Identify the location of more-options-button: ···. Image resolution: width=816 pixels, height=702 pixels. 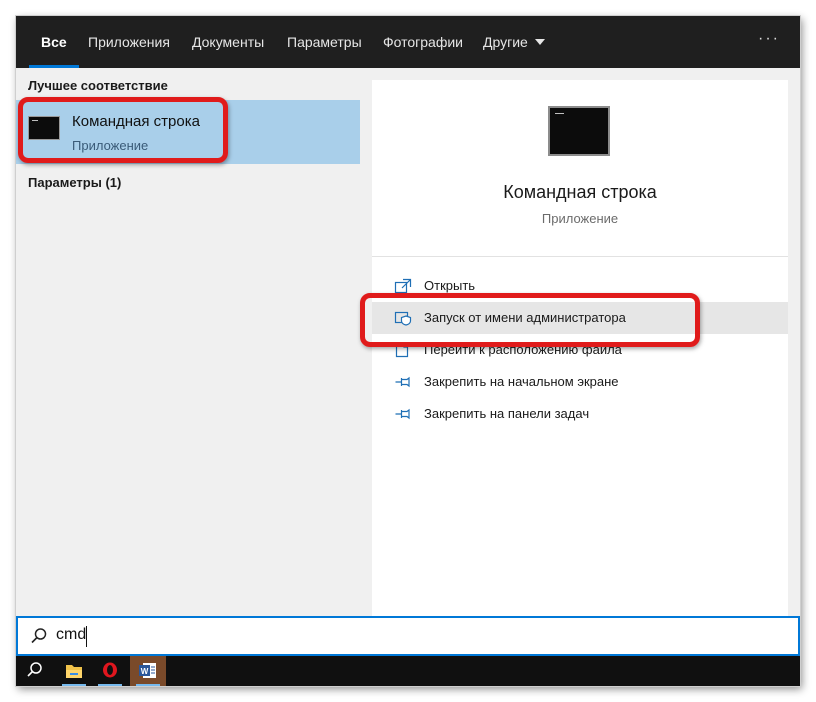
(769, 42).